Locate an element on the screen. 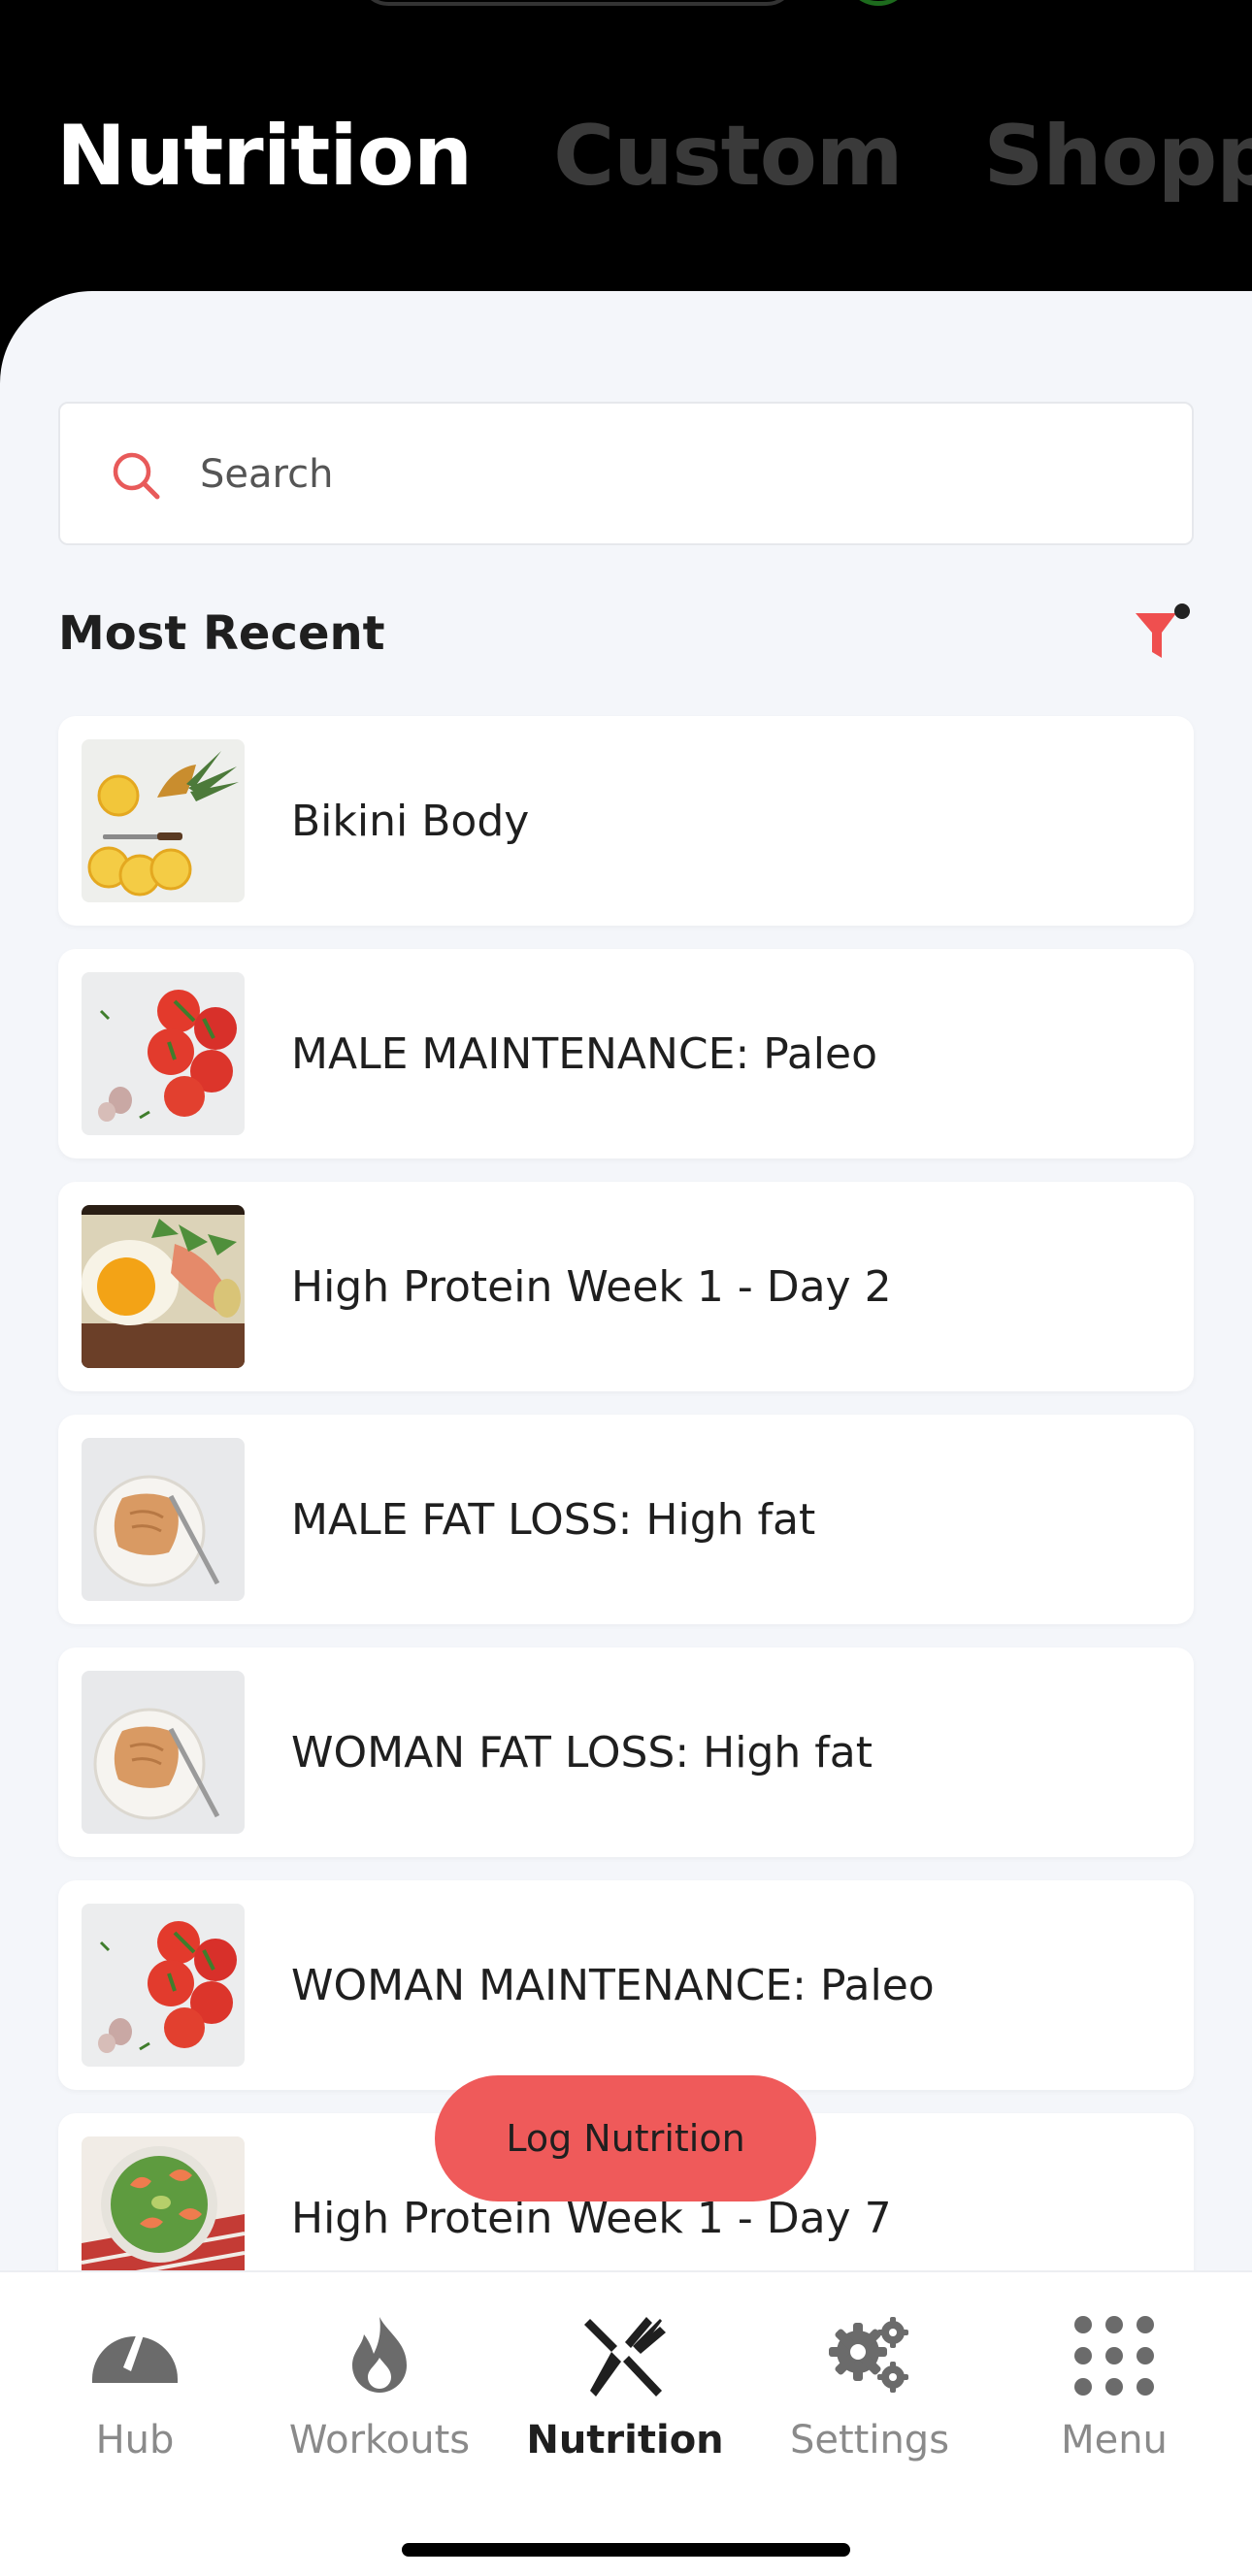  list-item: MALE FAT LOSS: High fat is located at coordinates (626, 1519).